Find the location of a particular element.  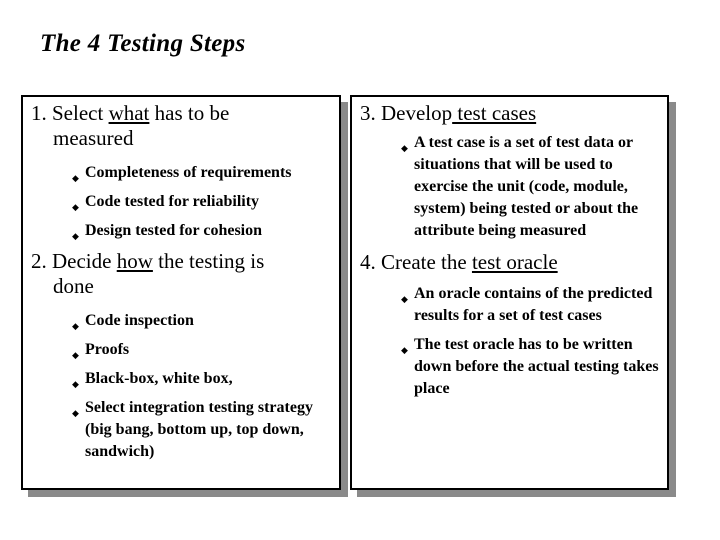

step-1-continuation: measured is located at coordinates (93, 138).